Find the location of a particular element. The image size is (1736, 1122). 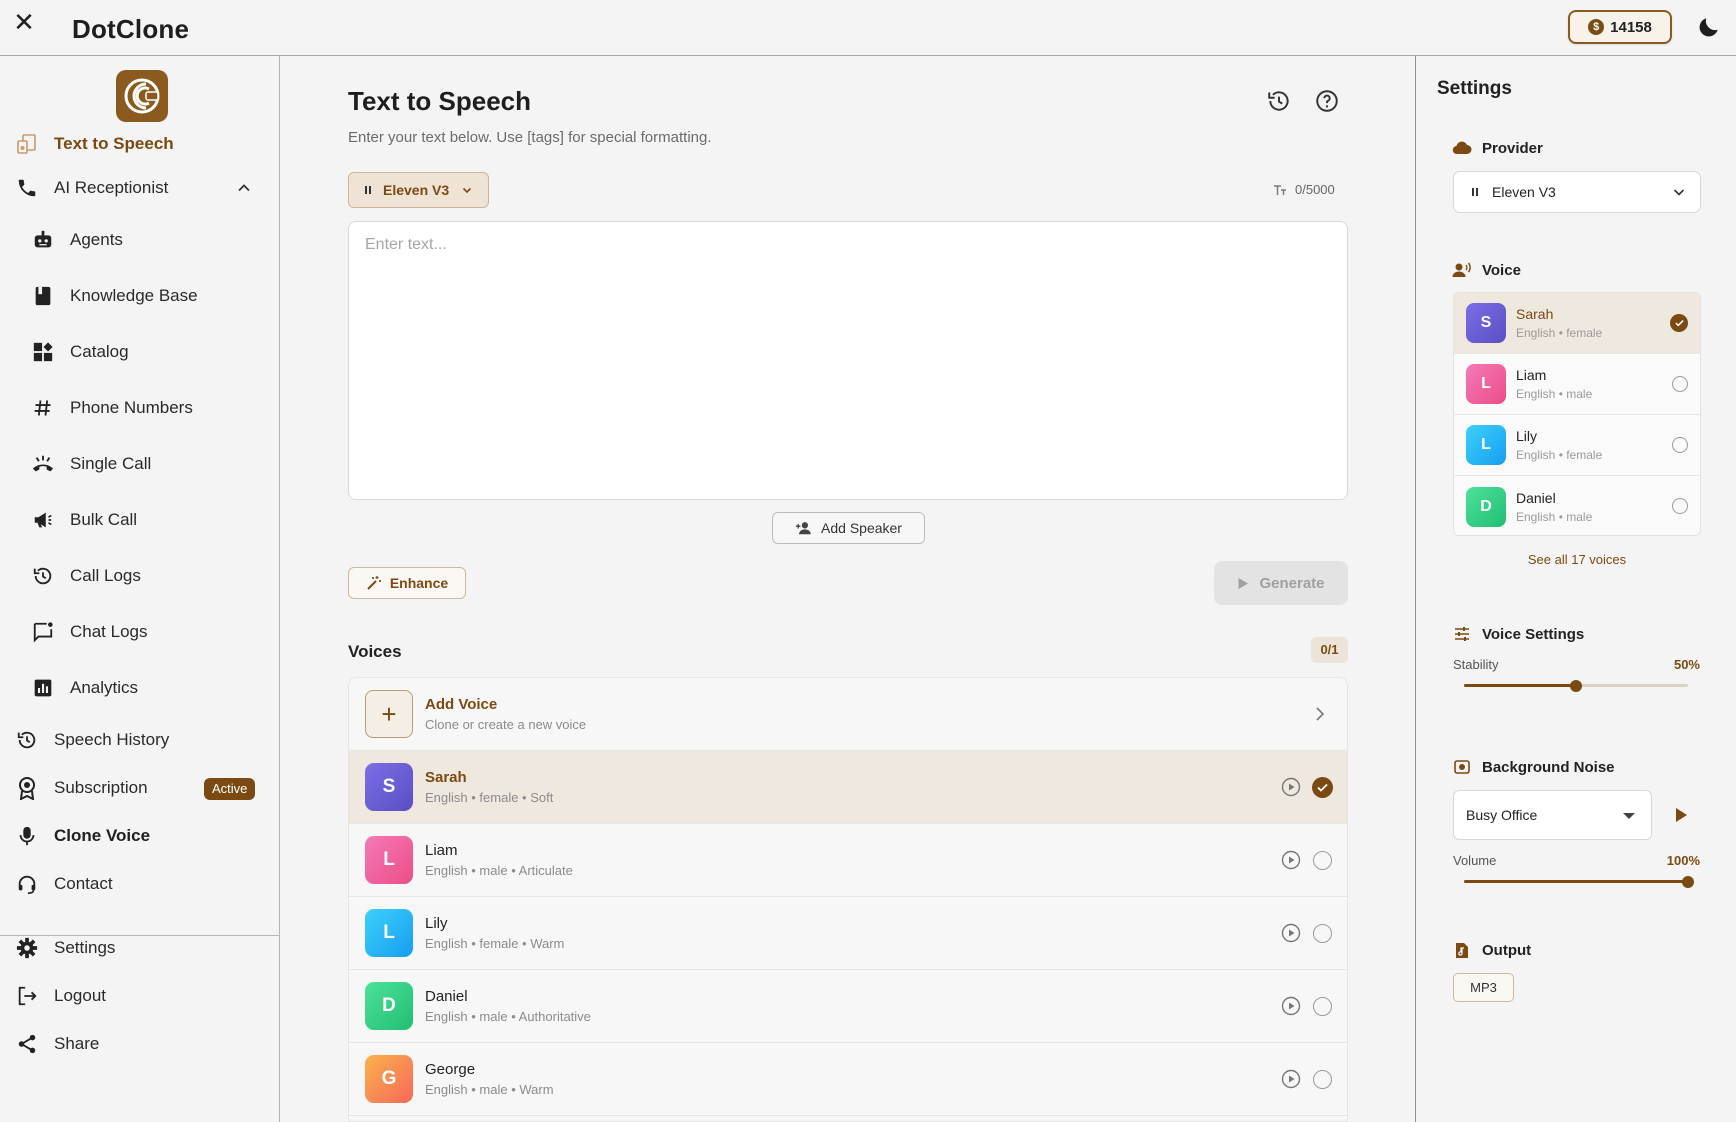

close-icon: ✕ is located at coordinates (24, 23).